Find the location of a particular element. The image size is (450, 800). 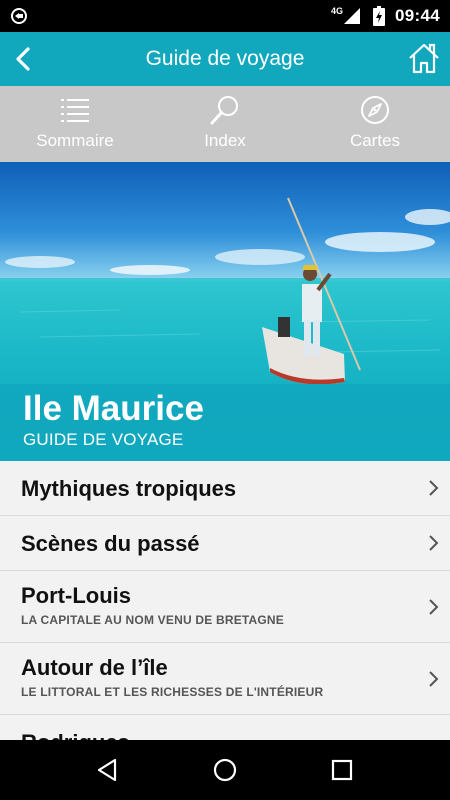

nav-home-icon is located at coordinates (225, 770).